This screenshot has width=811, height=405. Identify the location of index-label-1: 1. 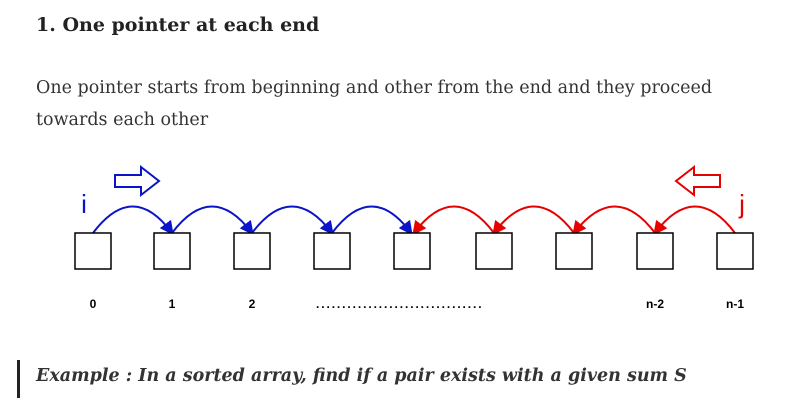
(172, 304).